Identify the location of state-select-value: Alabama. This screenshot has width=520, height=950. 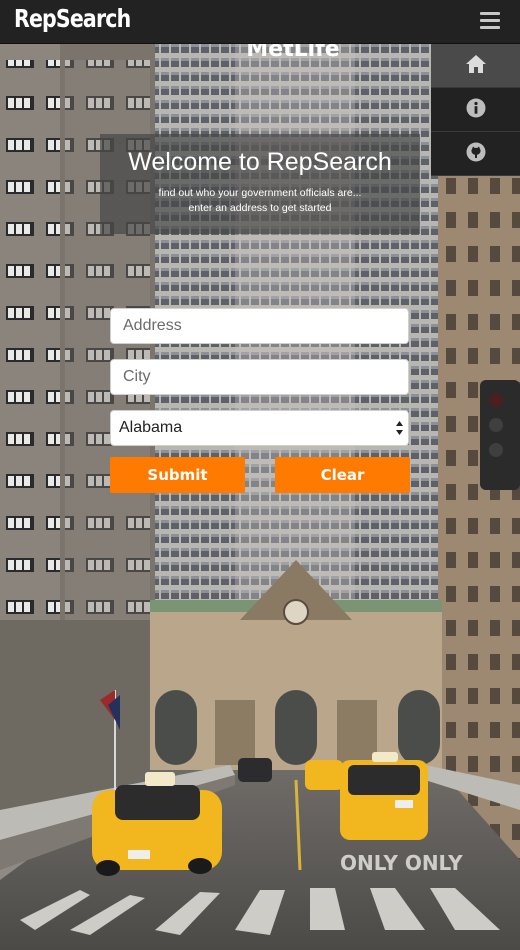
(151, 427).